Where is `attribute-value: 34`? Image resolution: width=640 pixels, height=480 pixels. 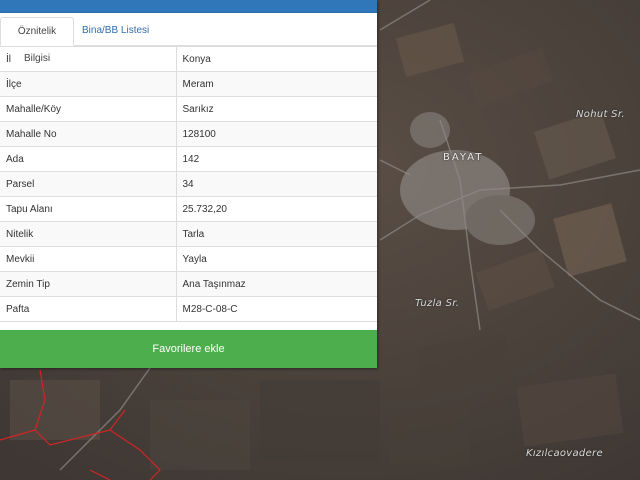
attribute-value: 34 is located at coordinates (276, 184).